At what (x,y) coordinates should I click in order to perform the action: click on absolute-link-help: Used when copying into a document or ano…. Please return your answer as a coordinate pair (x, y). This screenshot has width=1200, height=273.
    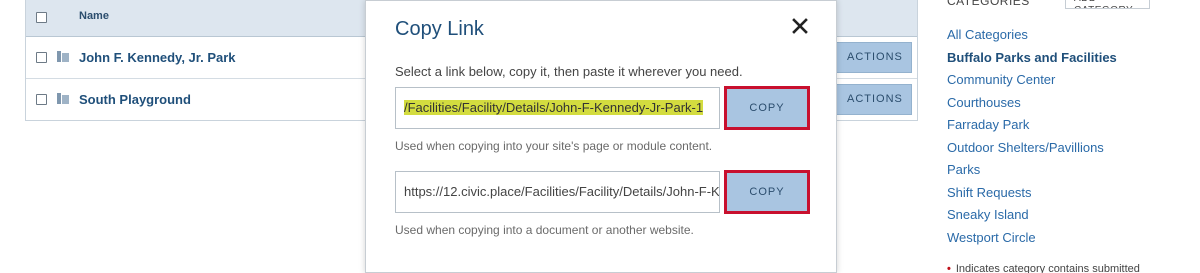
    Looking at the image, I should click on (544, 230).